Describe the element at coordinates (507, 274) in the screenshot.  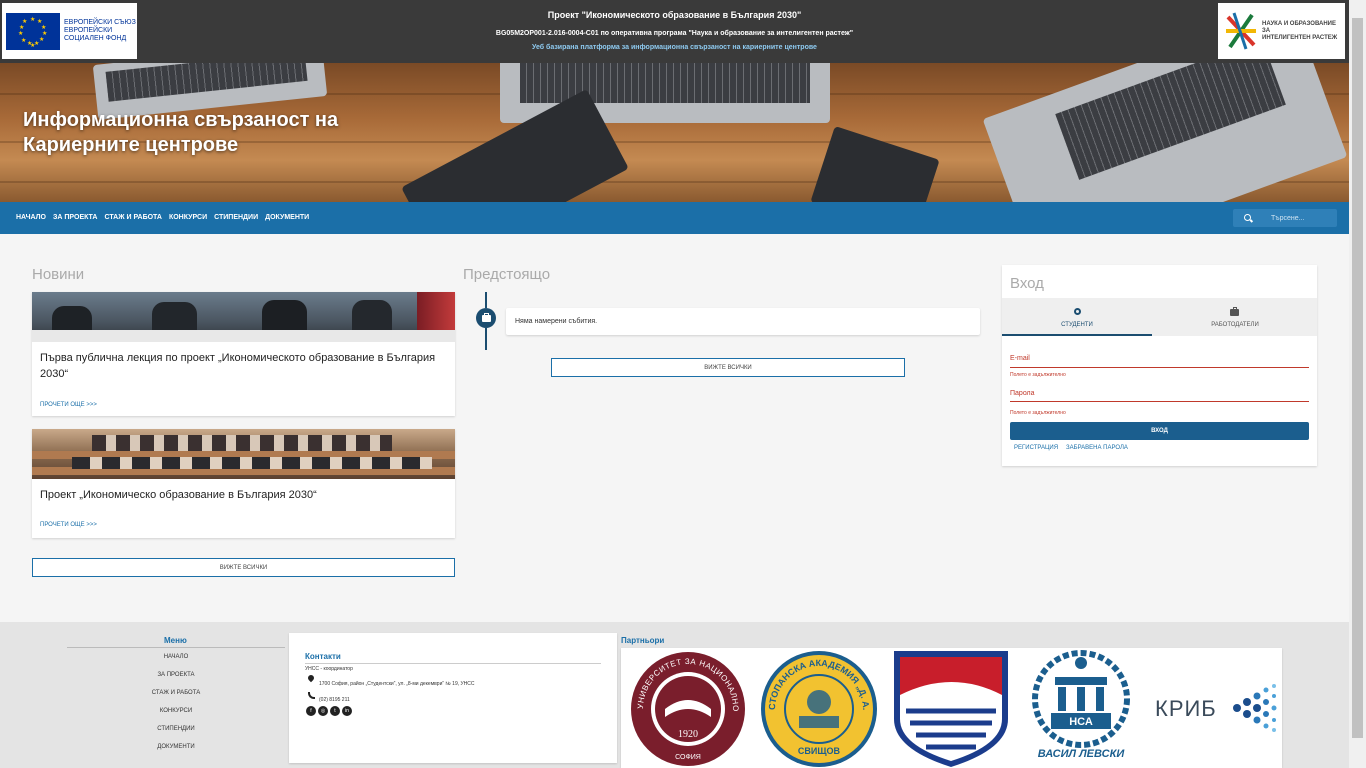
I see `upcoming-heading: Предстоящо` at that location.